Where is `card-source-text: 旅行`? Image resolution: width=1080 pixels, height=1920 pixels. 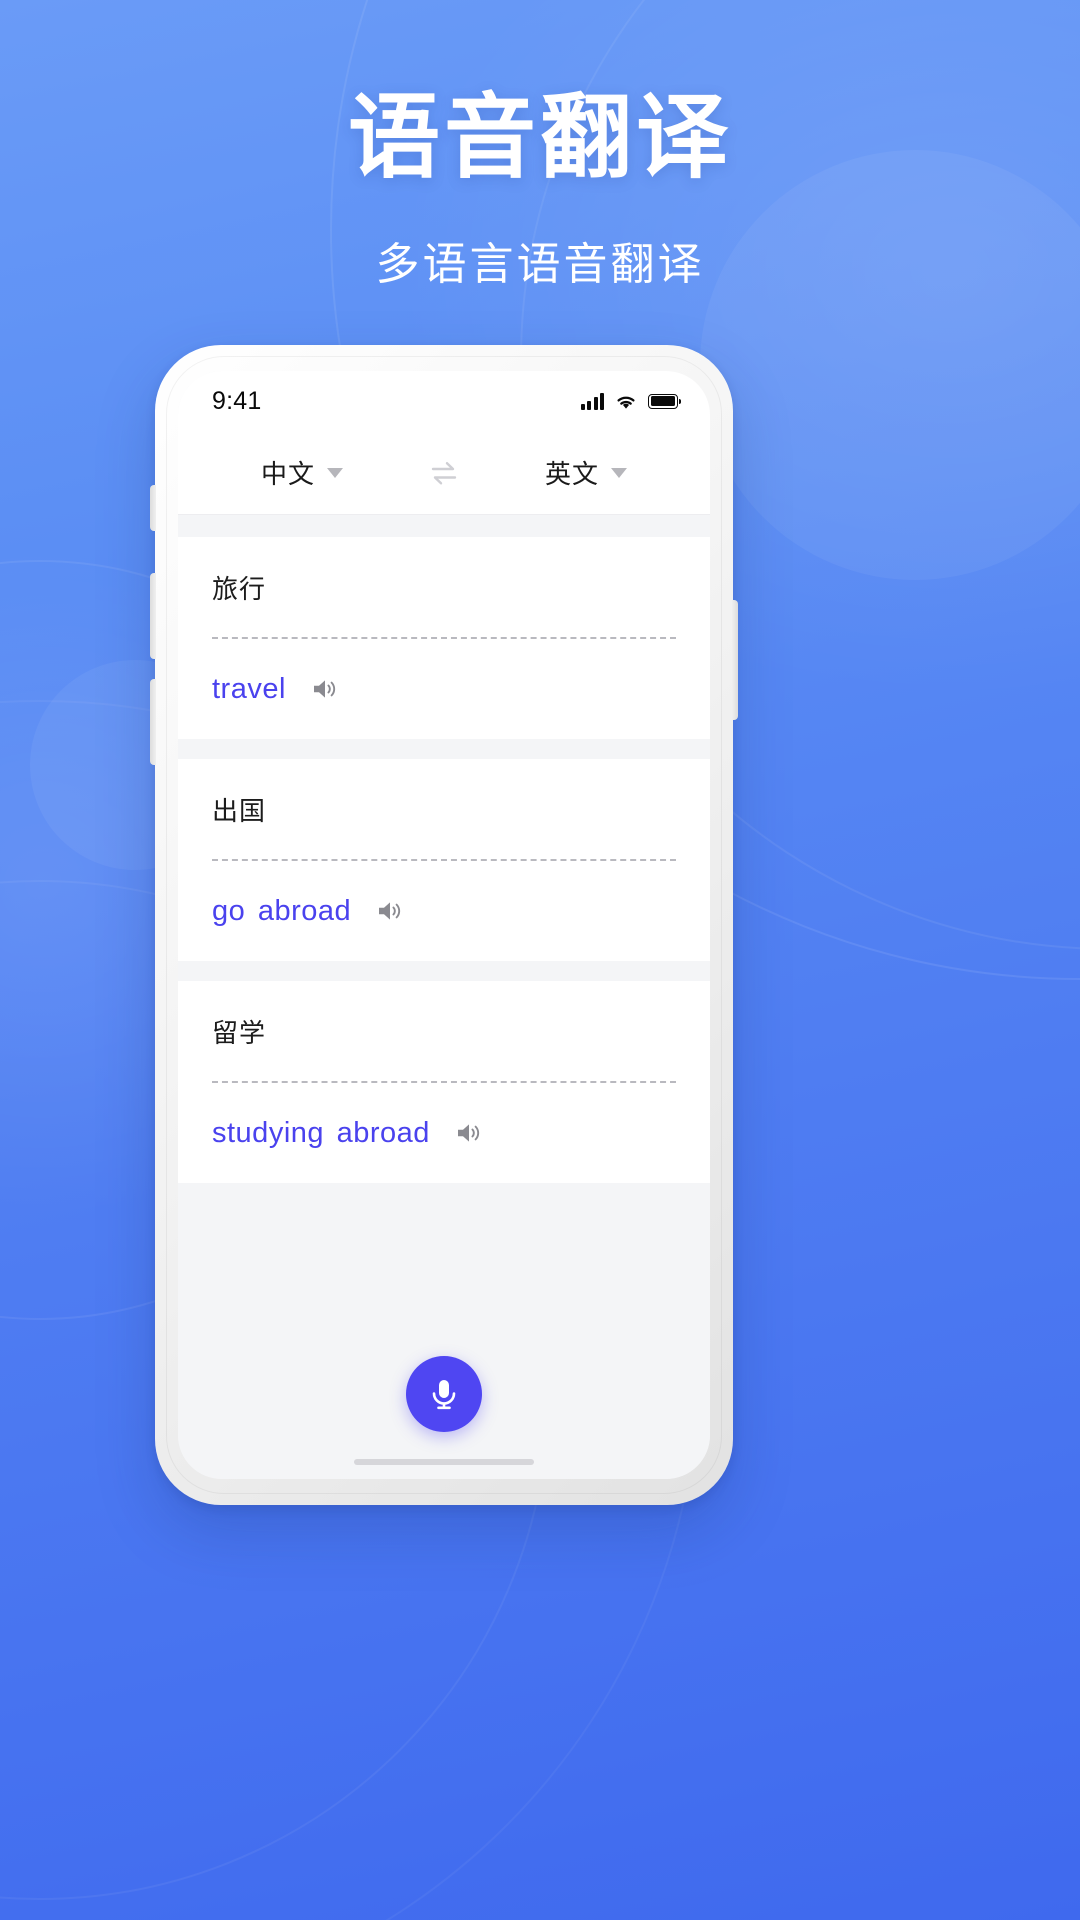
card-source-text: 旅行 is located at coordinates (239, 588).